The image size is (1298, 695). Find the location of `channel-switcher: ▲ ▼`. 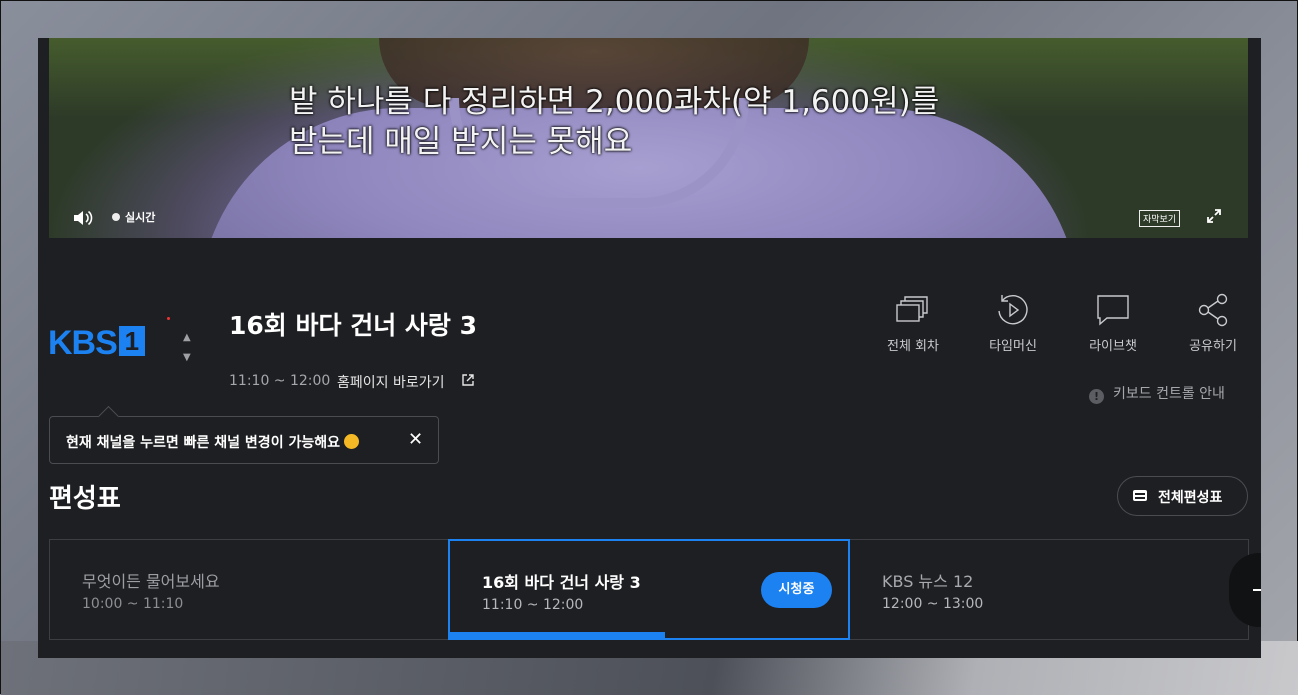

channel-switcher: ▲ ▼ is located at coordinates (187, 348).